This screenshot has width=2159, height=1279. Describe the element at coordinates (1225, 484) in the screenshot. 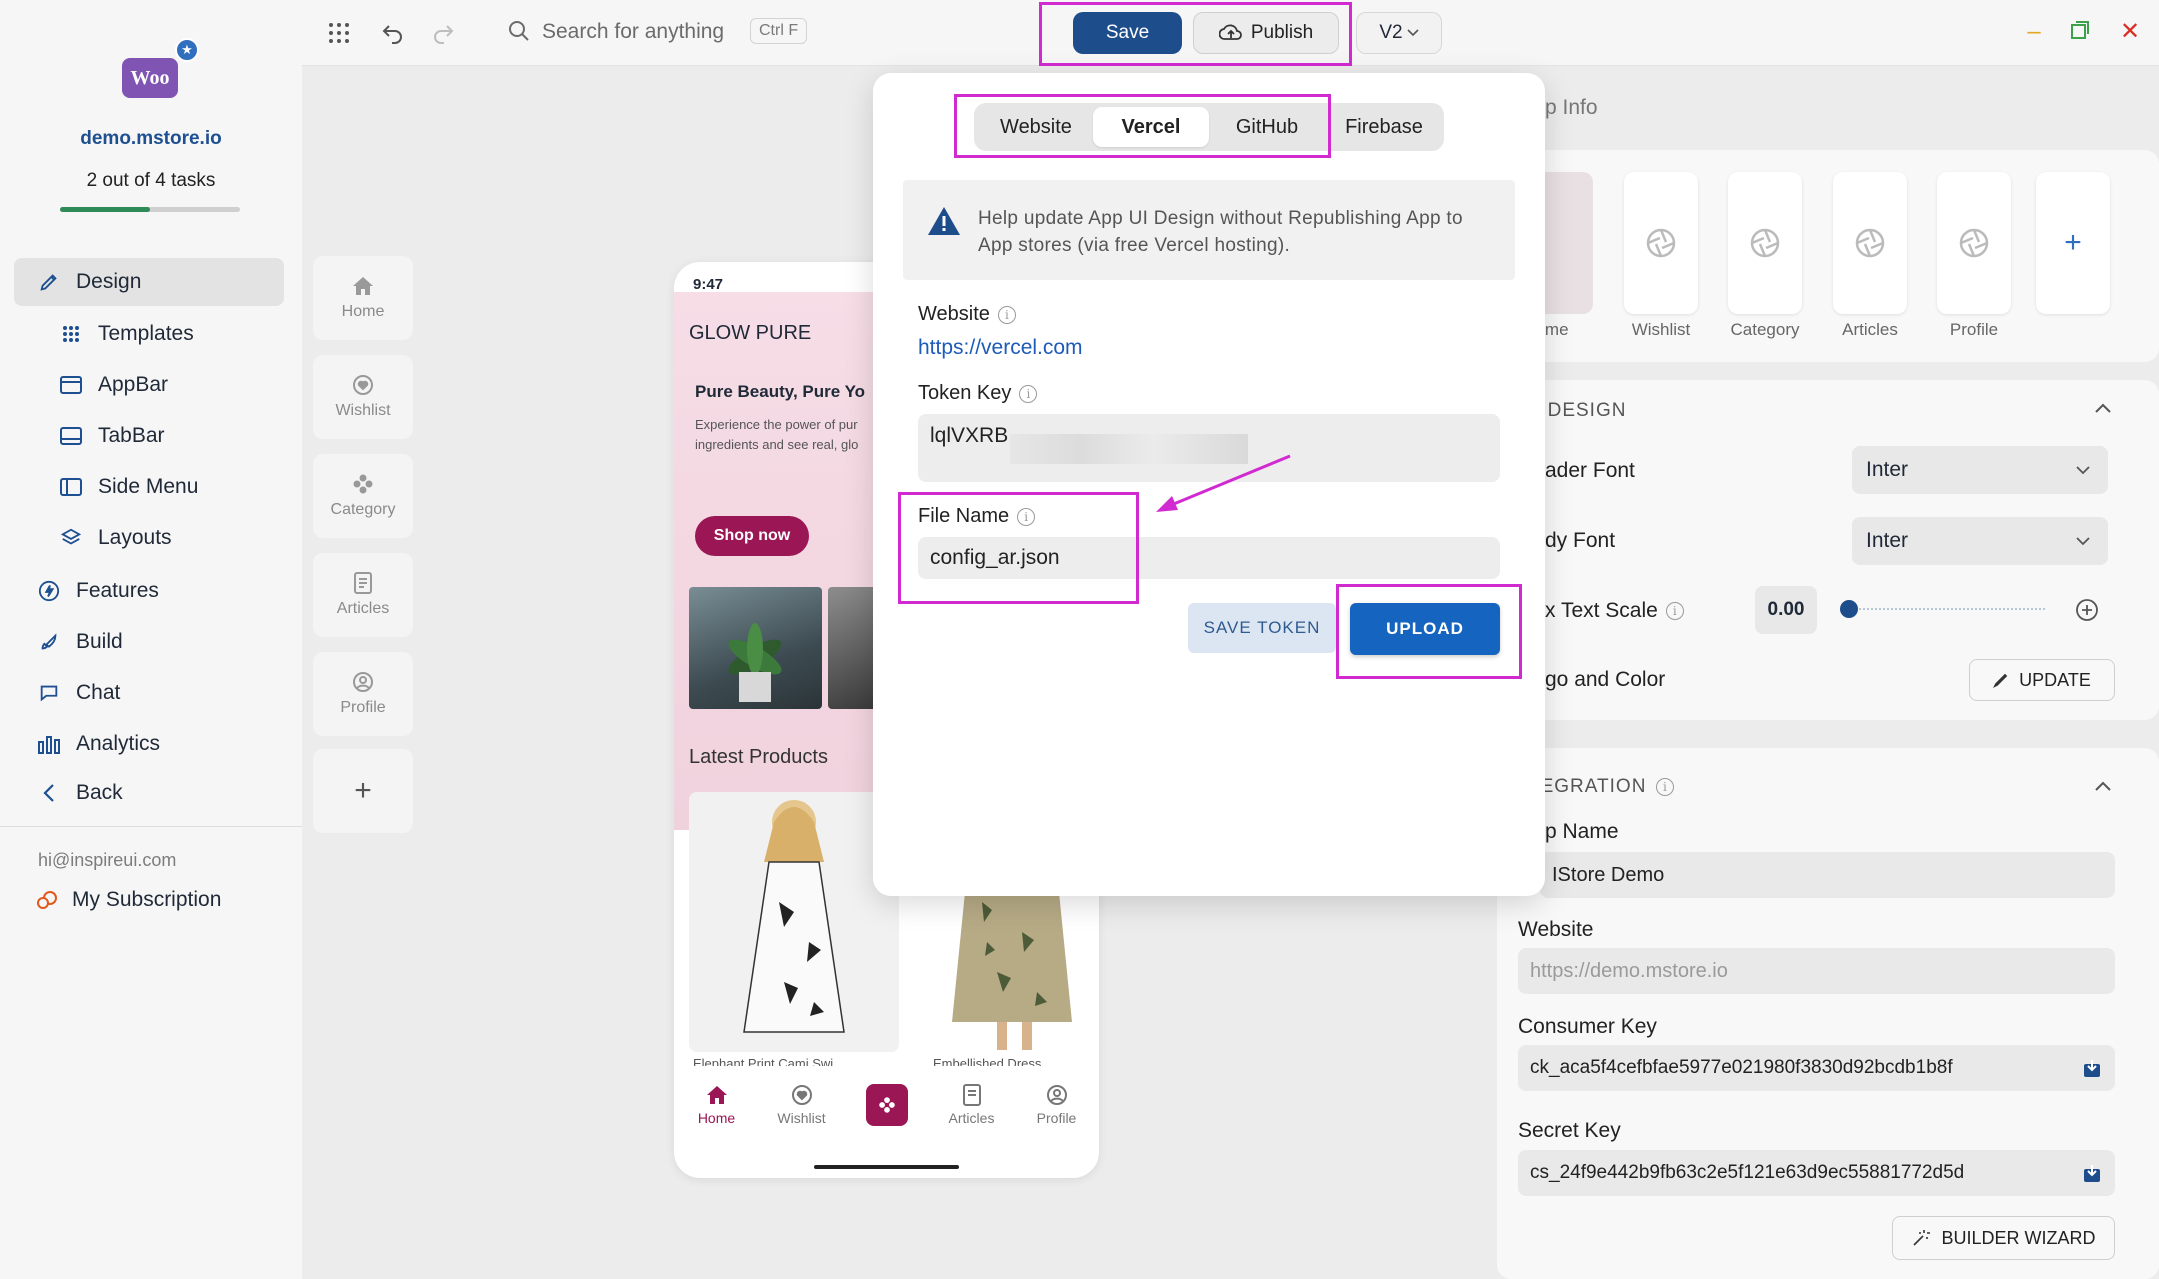

I see `annotation-arrow` at that location.